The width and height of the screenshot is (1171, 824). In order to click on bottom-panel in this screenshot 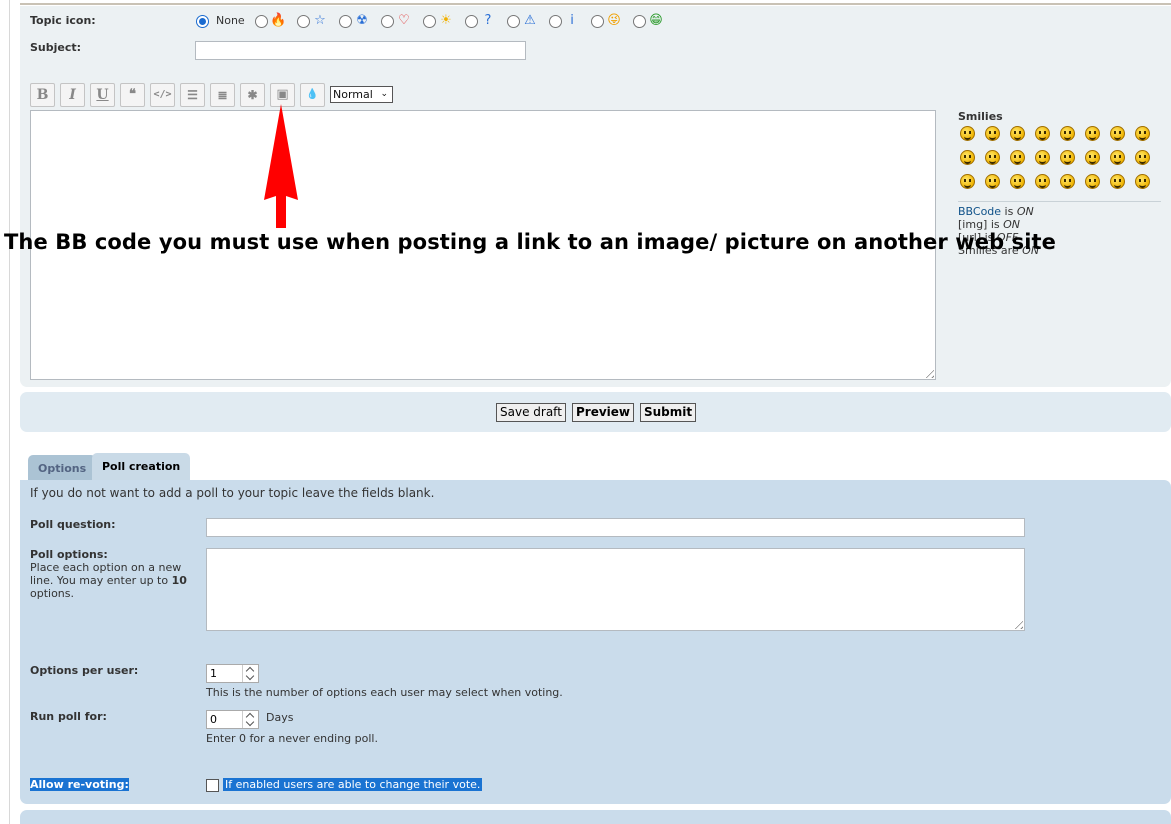, I will do `click(595, 817)`.